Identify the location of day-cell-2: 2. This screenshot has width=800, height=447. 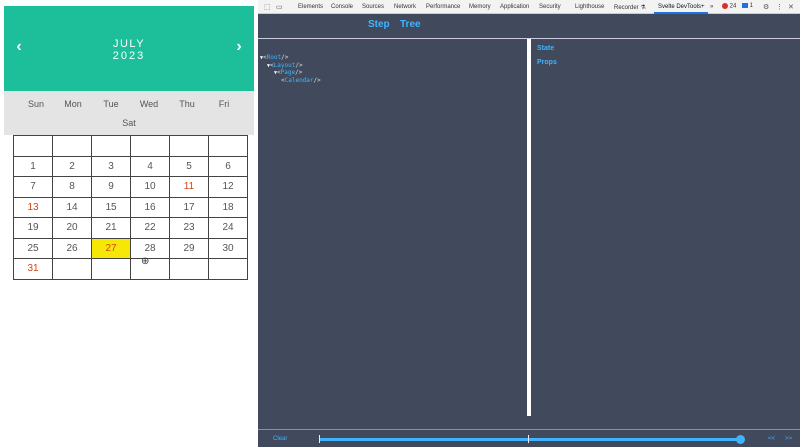
(72, 166).